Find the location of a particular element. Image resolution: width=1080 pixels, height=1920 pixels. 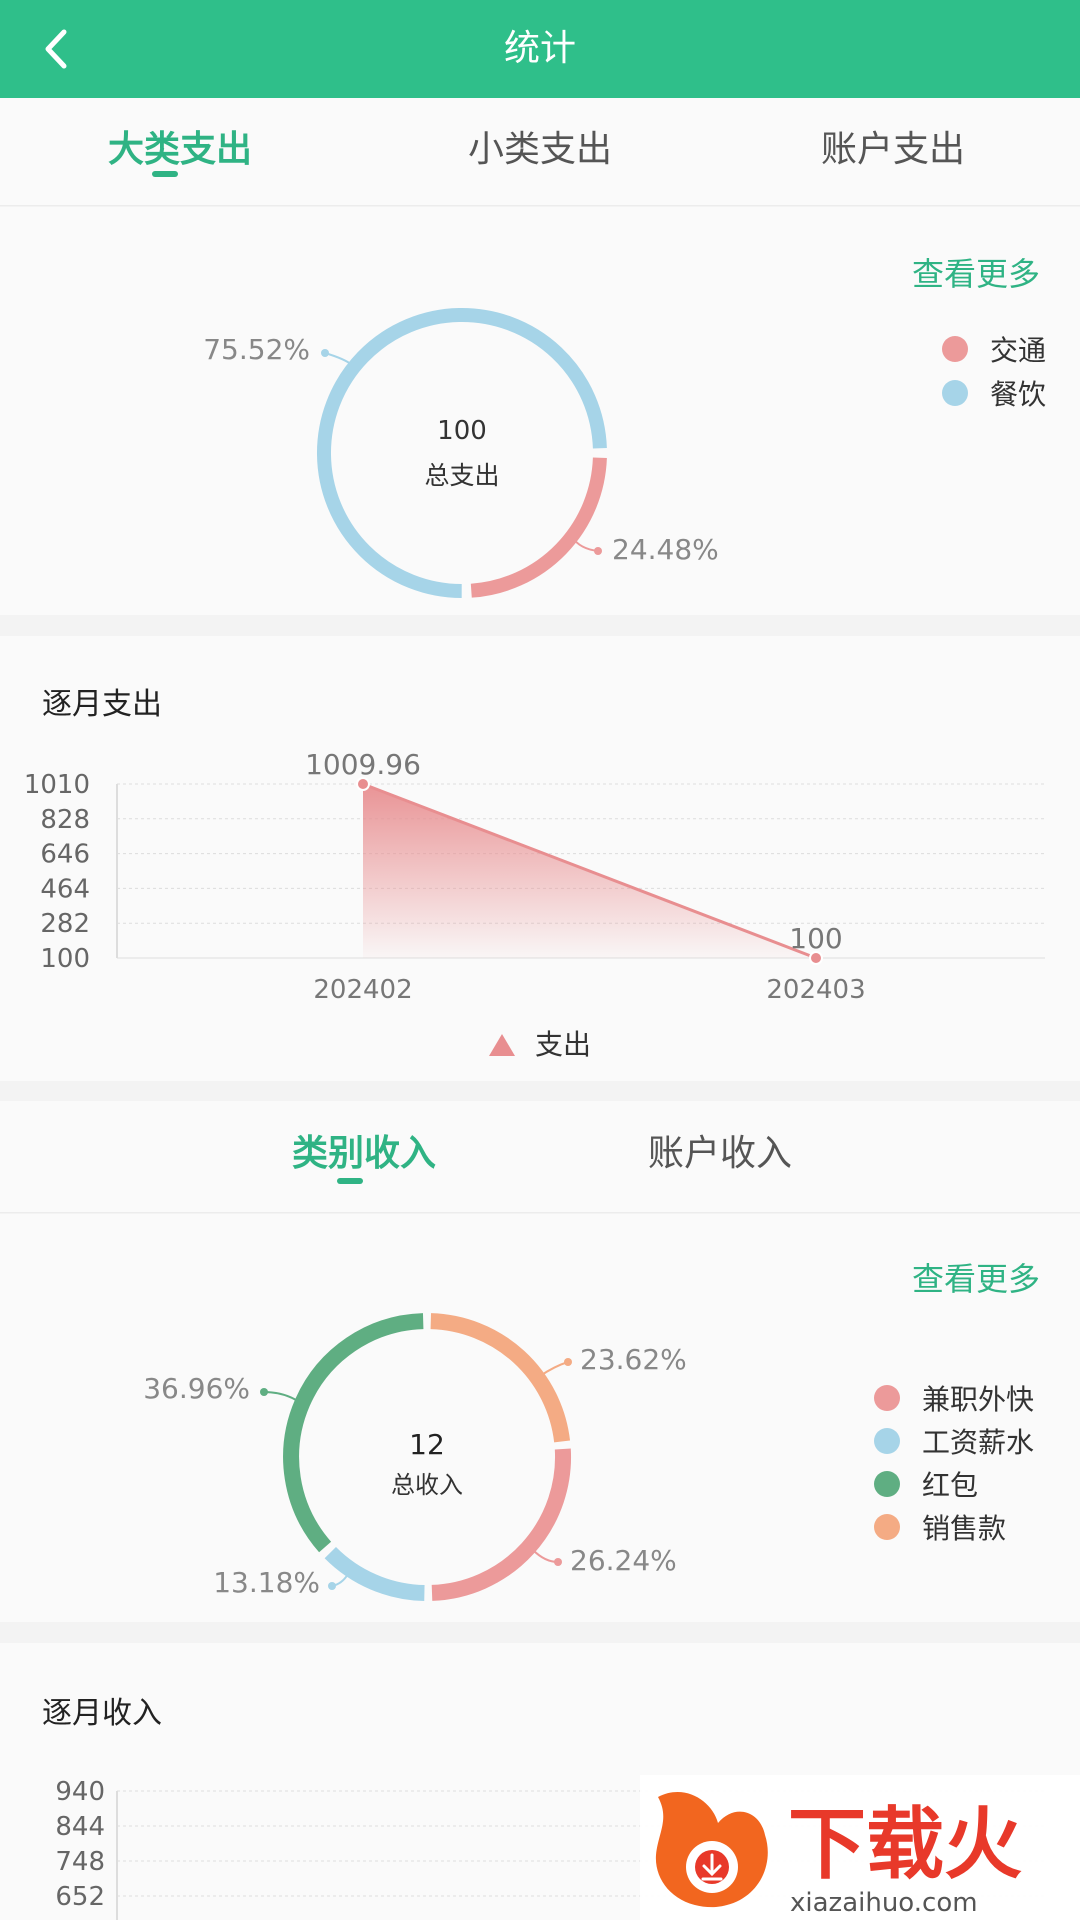

income-pie-chart: 36.96% 23.62% 26.24% 13.18% 12 总收入 is located at coordinates (415, 1457).